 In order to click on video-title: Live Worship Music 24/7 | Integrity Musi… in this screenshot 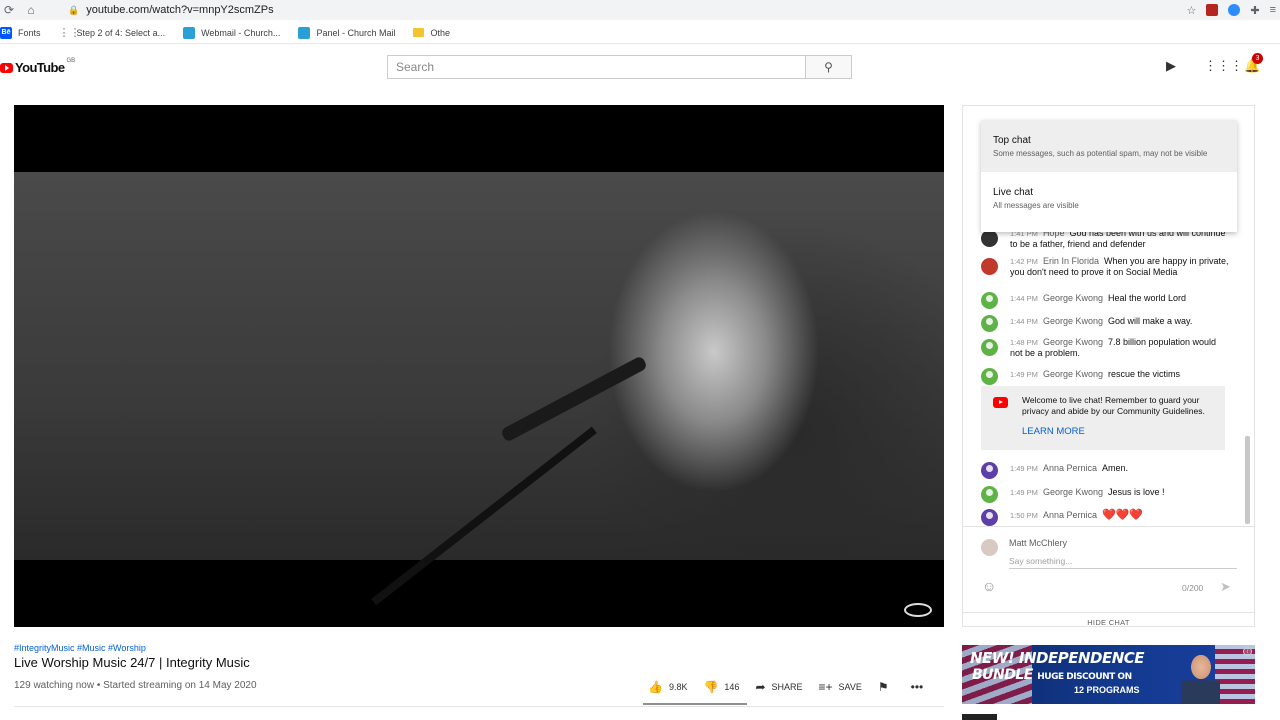, I will do `click(132, 662)`.